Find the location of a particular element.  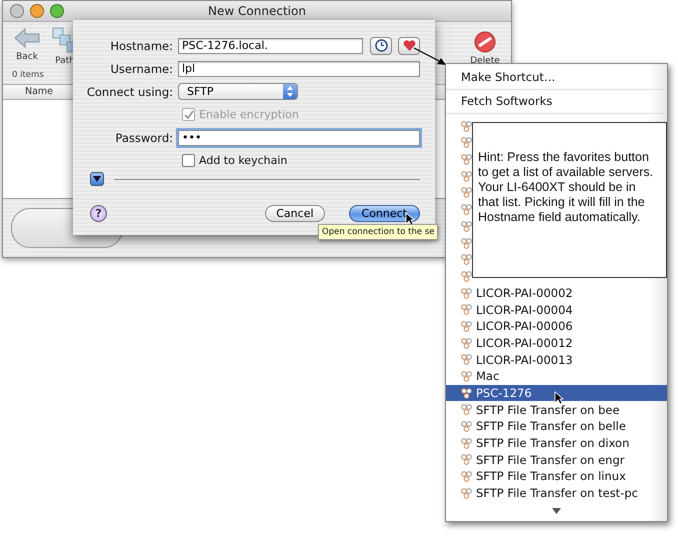

field-label: Hostname: is located at coordinates (141, 45).